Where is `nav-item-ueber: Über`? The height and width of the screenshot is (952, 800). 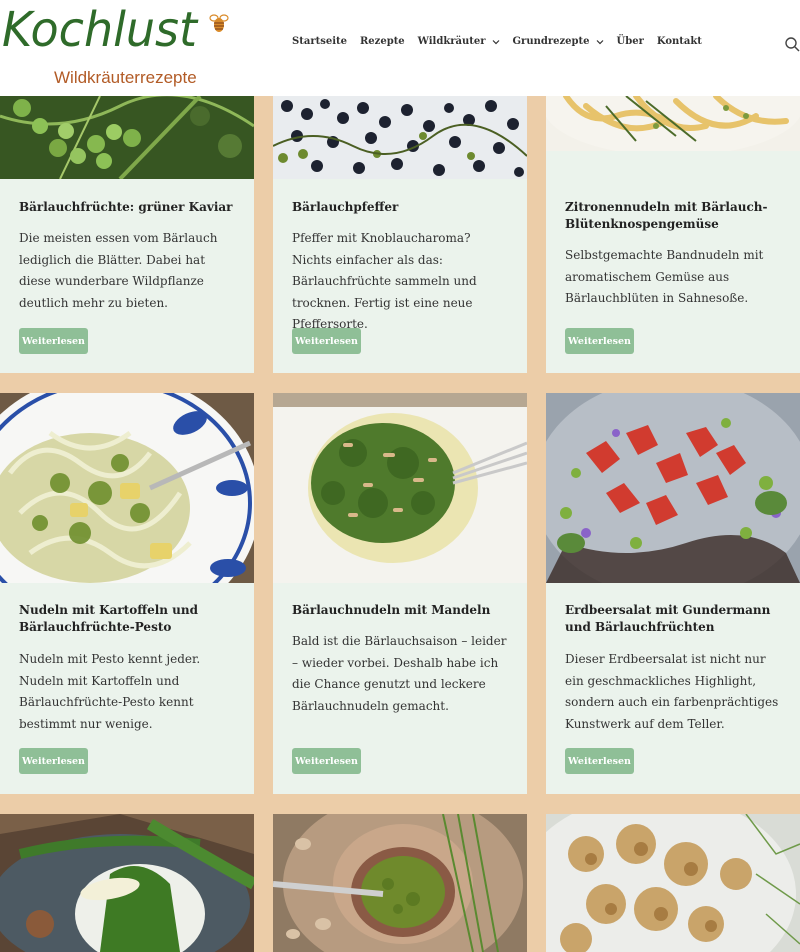 nav-item-ueber: Über is located at coordinates (630, 41).